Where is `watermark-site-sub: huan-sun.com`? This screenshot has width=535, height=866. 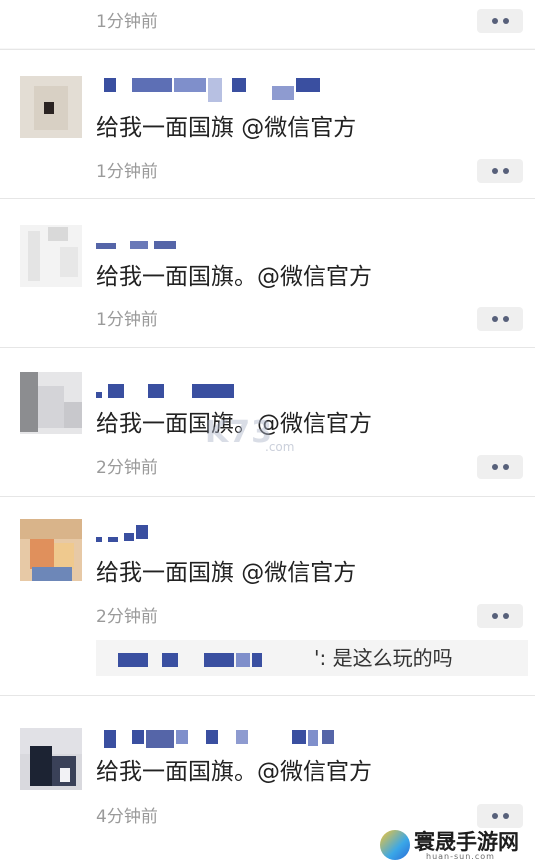
watermark-site-sub: huan-sun.com is located at coordinates (460, 856).